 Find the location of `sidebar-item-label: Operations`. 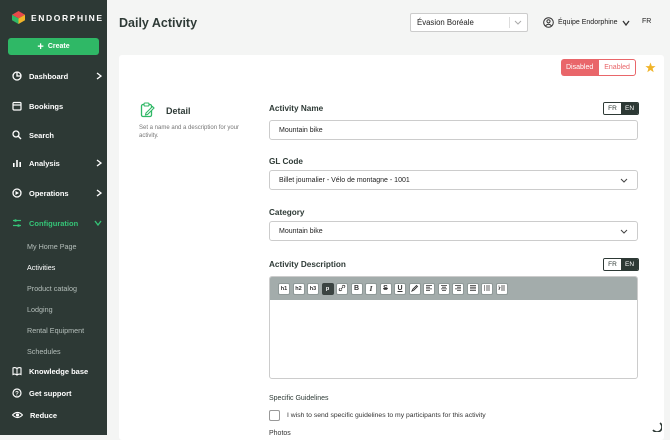

sidebar-item-label: Operations is located at coordinates (49, 193).